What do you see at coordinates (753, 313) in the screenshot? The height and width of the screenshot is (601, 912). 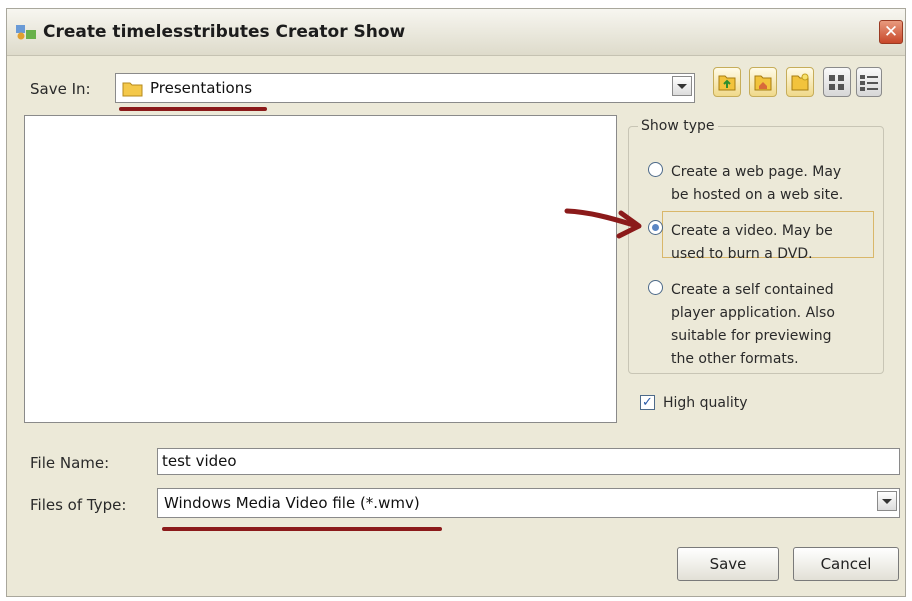 I see `option-player-line-2: player application. Also` at bounding box center [753, 313].